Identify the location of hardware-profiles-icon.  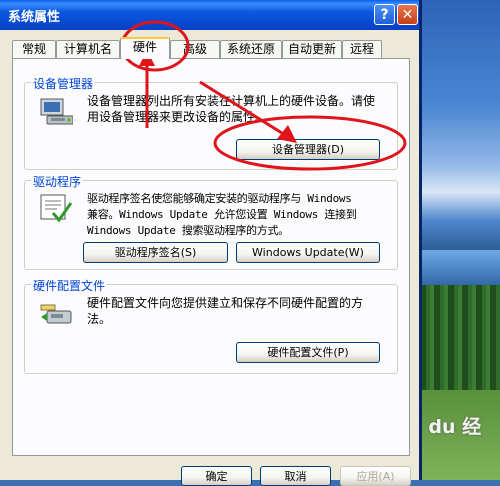
(56, 314).